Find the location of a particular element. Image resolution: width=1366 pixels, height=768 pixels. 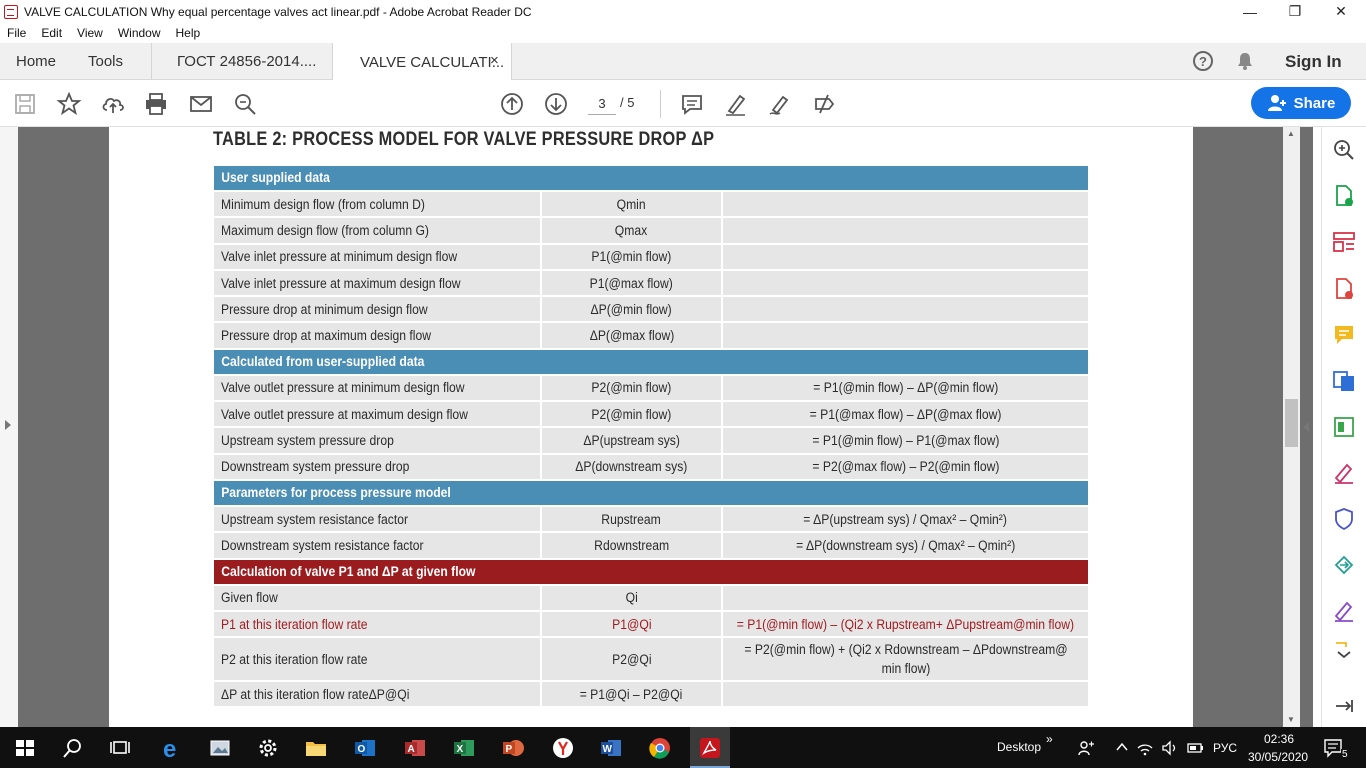

close-button: ✕ is located at coordinates (1341, 11).